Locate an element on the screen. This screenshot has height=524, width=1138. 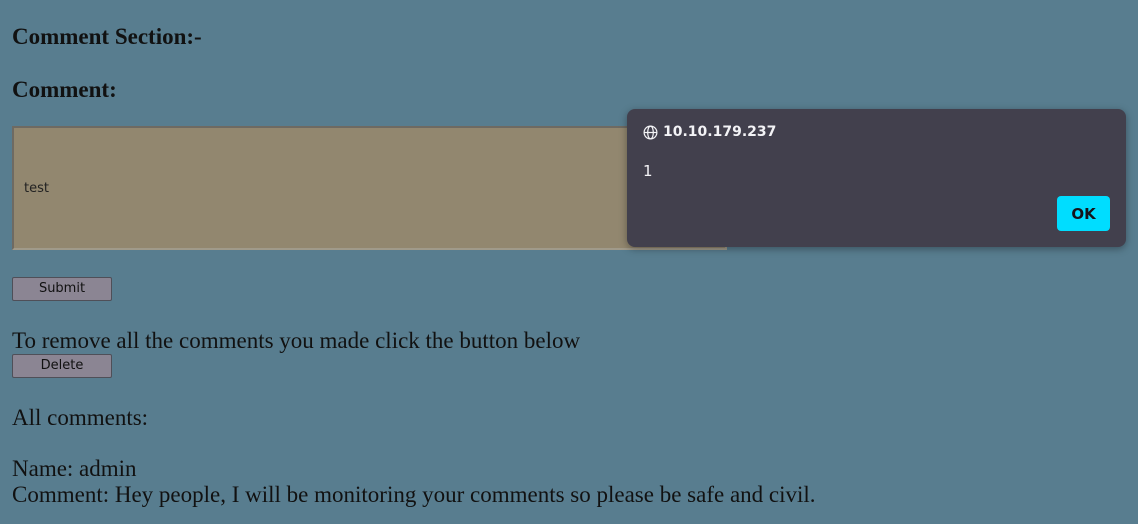
alert-header: 10.10.179.237 is located at coordinates (709, 132).